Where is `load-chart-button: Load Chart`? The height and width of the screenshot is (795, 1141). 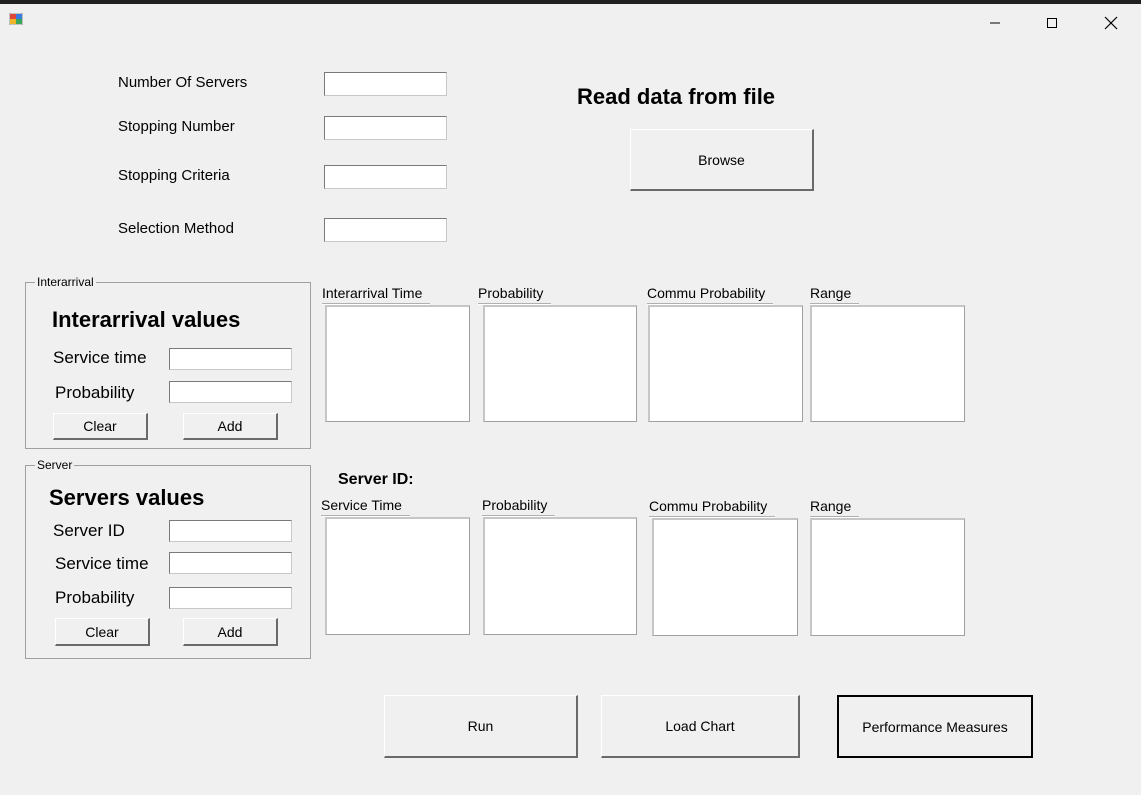
load-chart-button: Load Chart is located at coordinates (700, 726).